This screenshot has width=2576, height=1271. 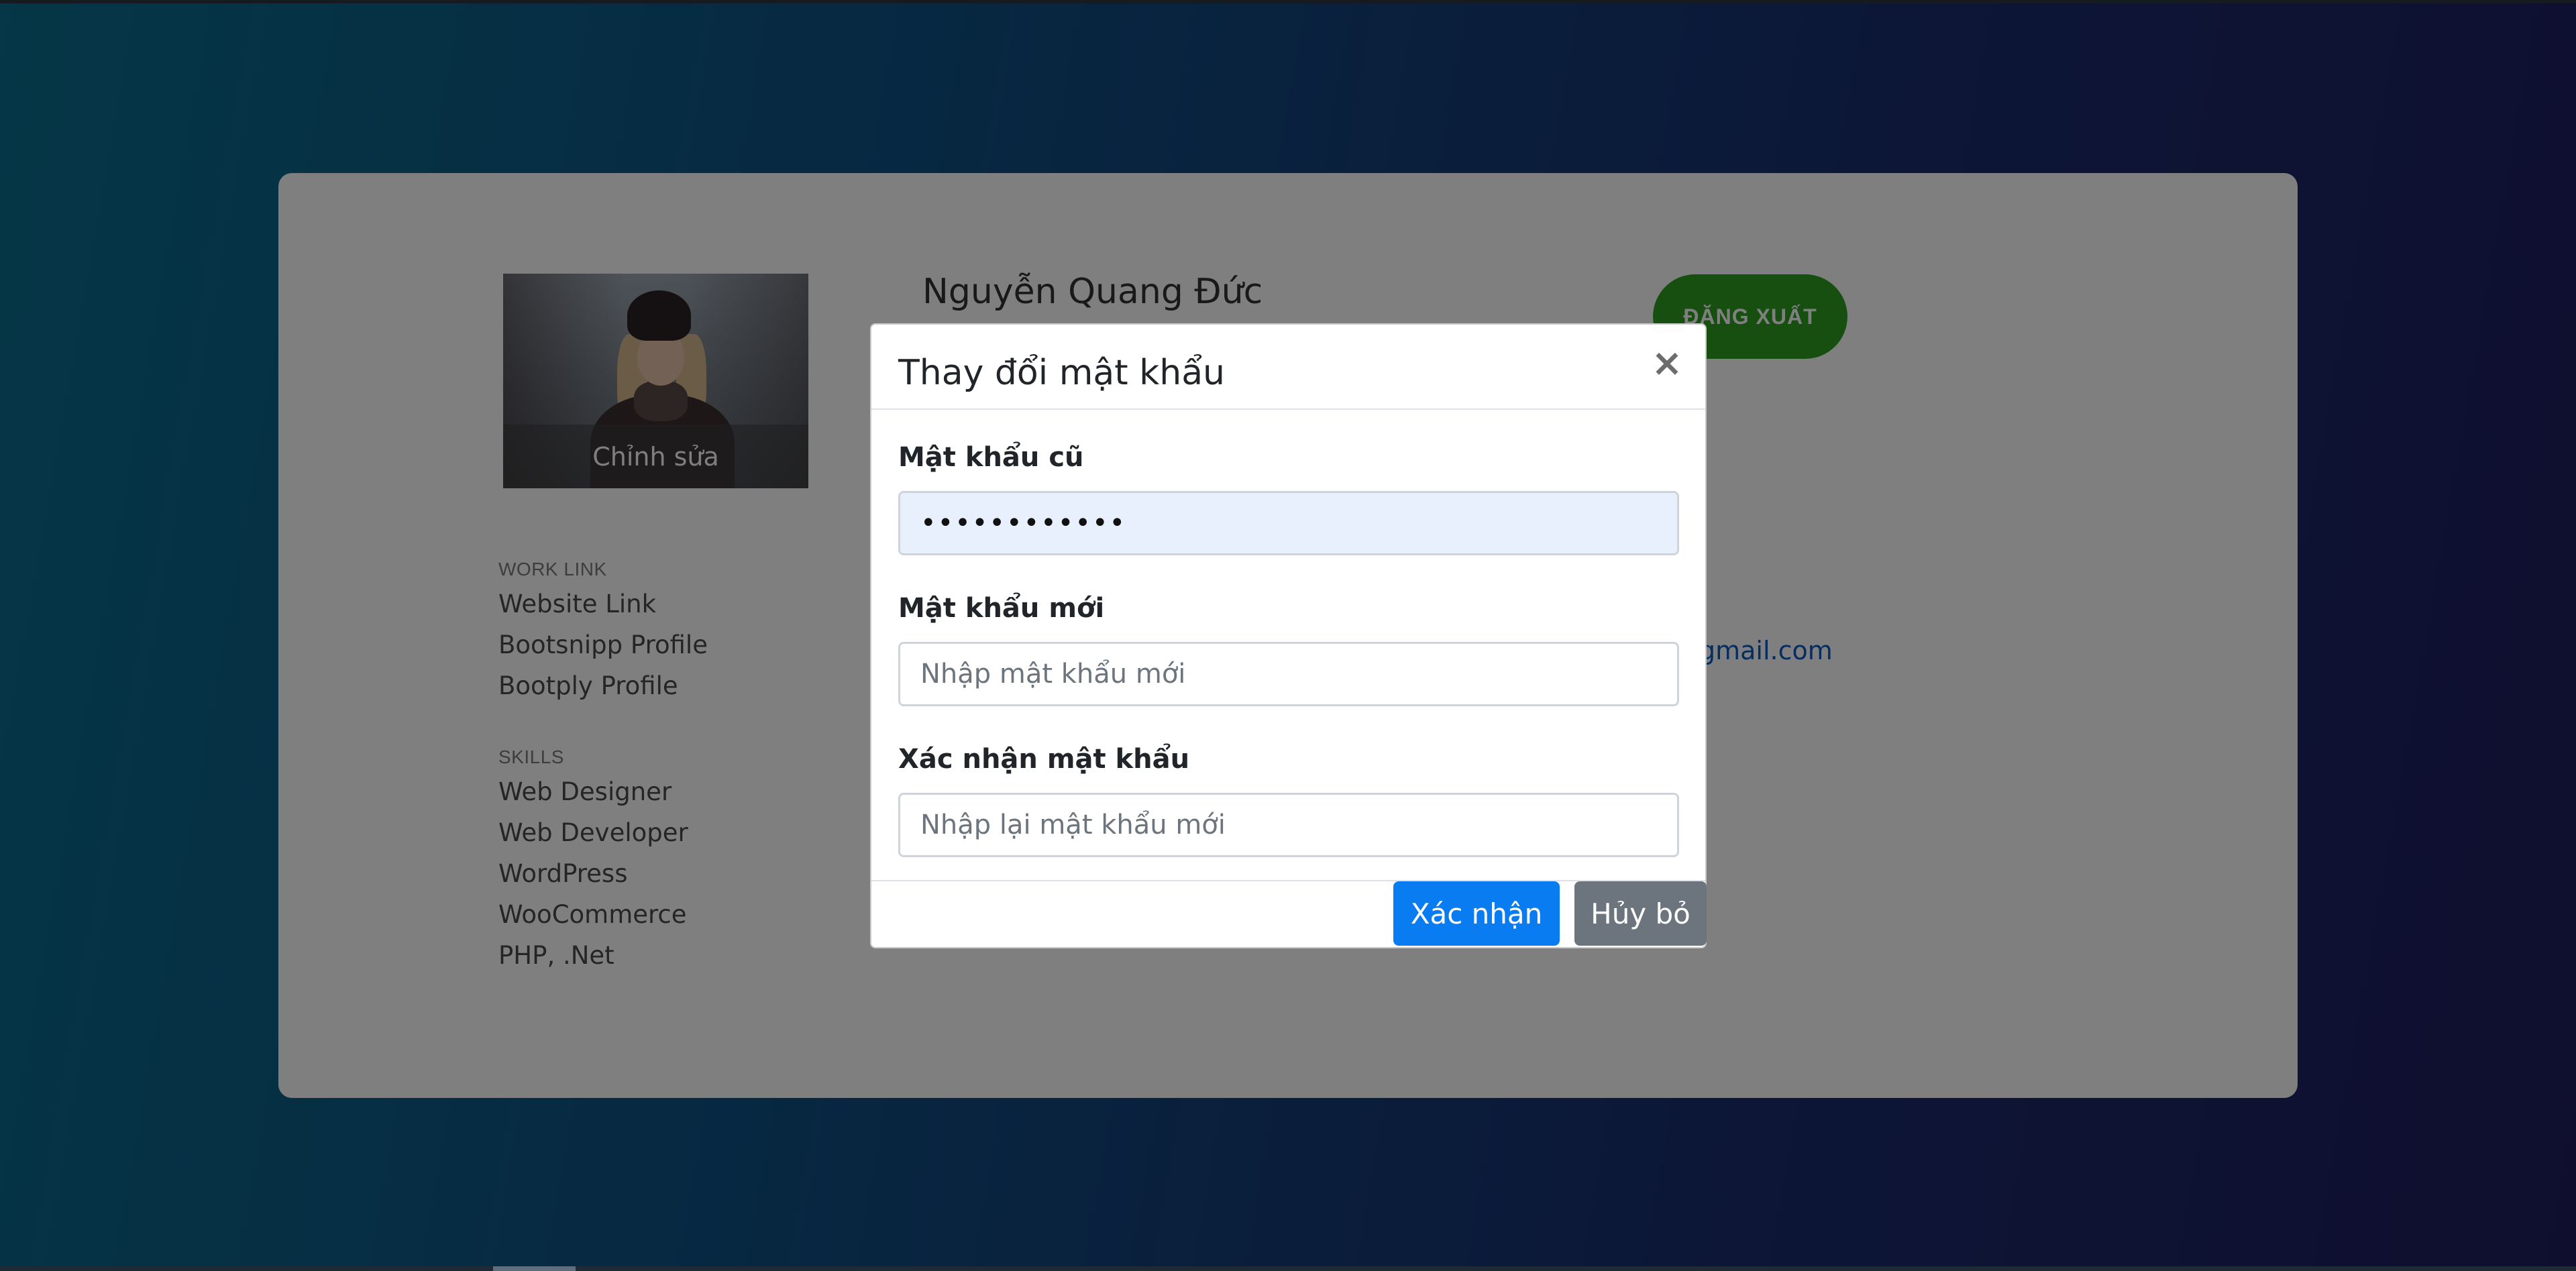 What do you see at coordinates (1288, 674) in the screenshot?
I see `new-password-field` at bounding box center [1288, 674].